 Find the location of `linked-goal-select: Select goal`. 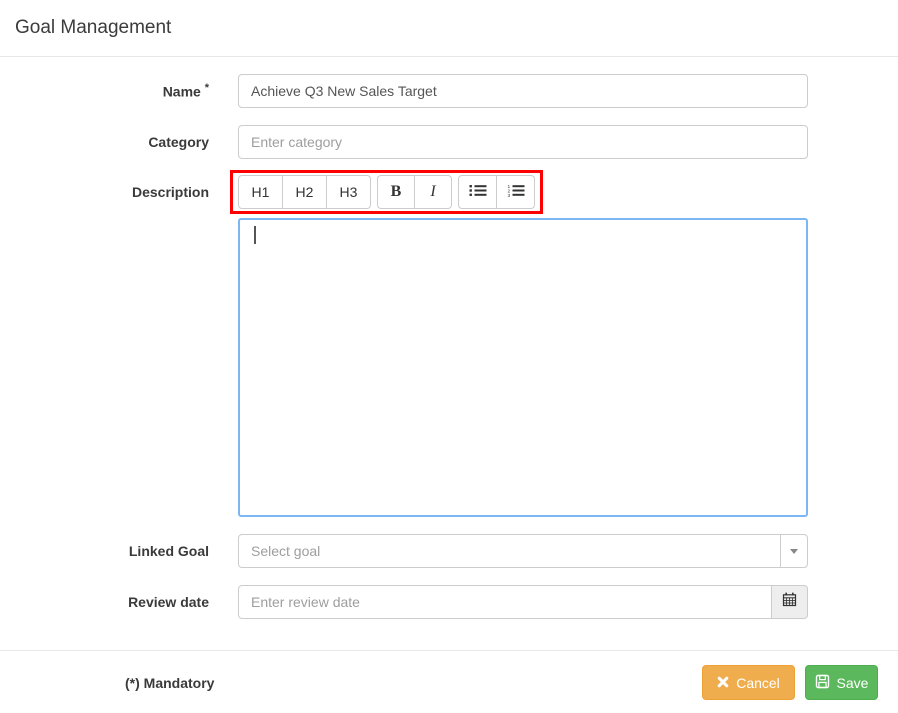

linked-goal-select: Select goal is located at coordinates (523, 551).